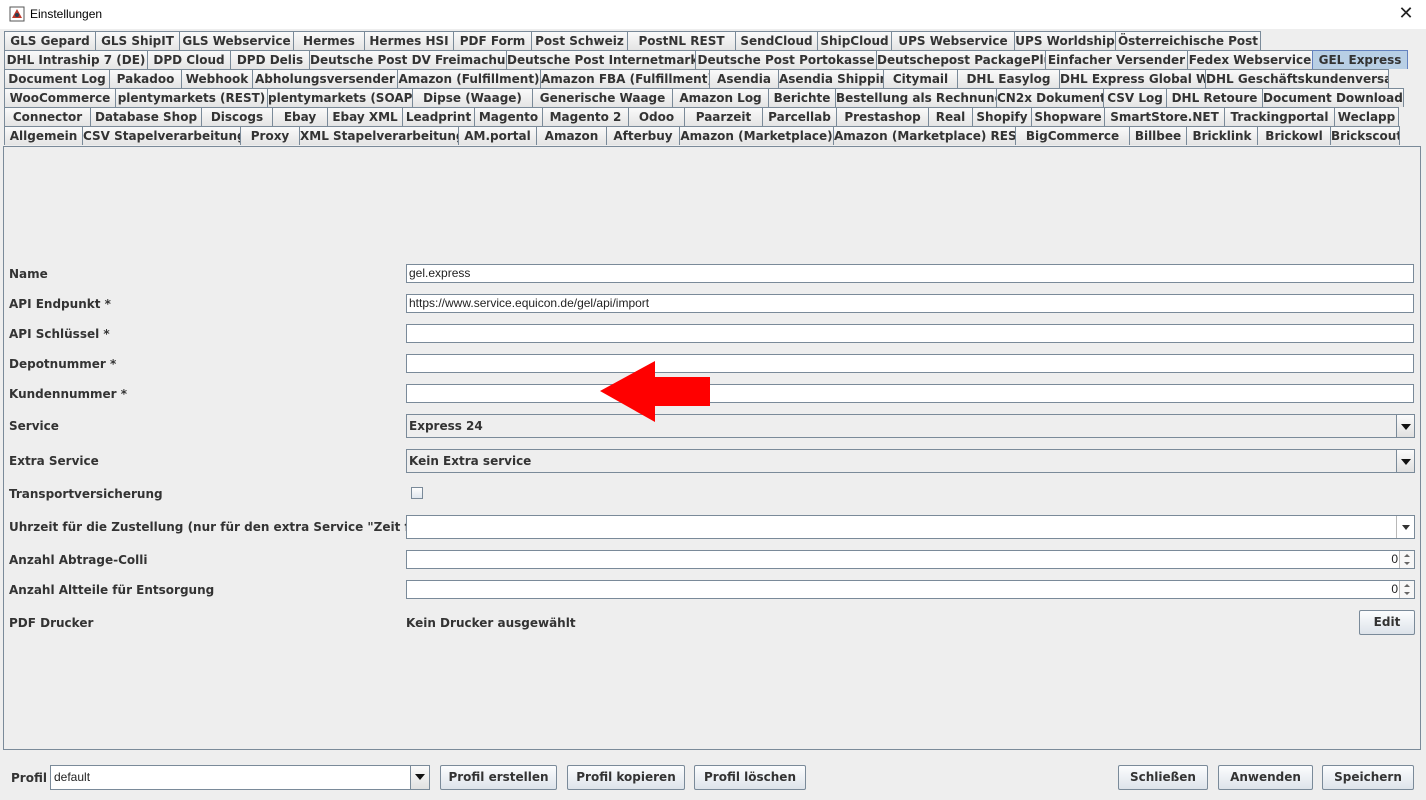 The height and width of the screenshot is (800, 1426). Describe the element at coordinates (237, 116) in the screenshot. I see `tab-discogs: Discogs` at that location.